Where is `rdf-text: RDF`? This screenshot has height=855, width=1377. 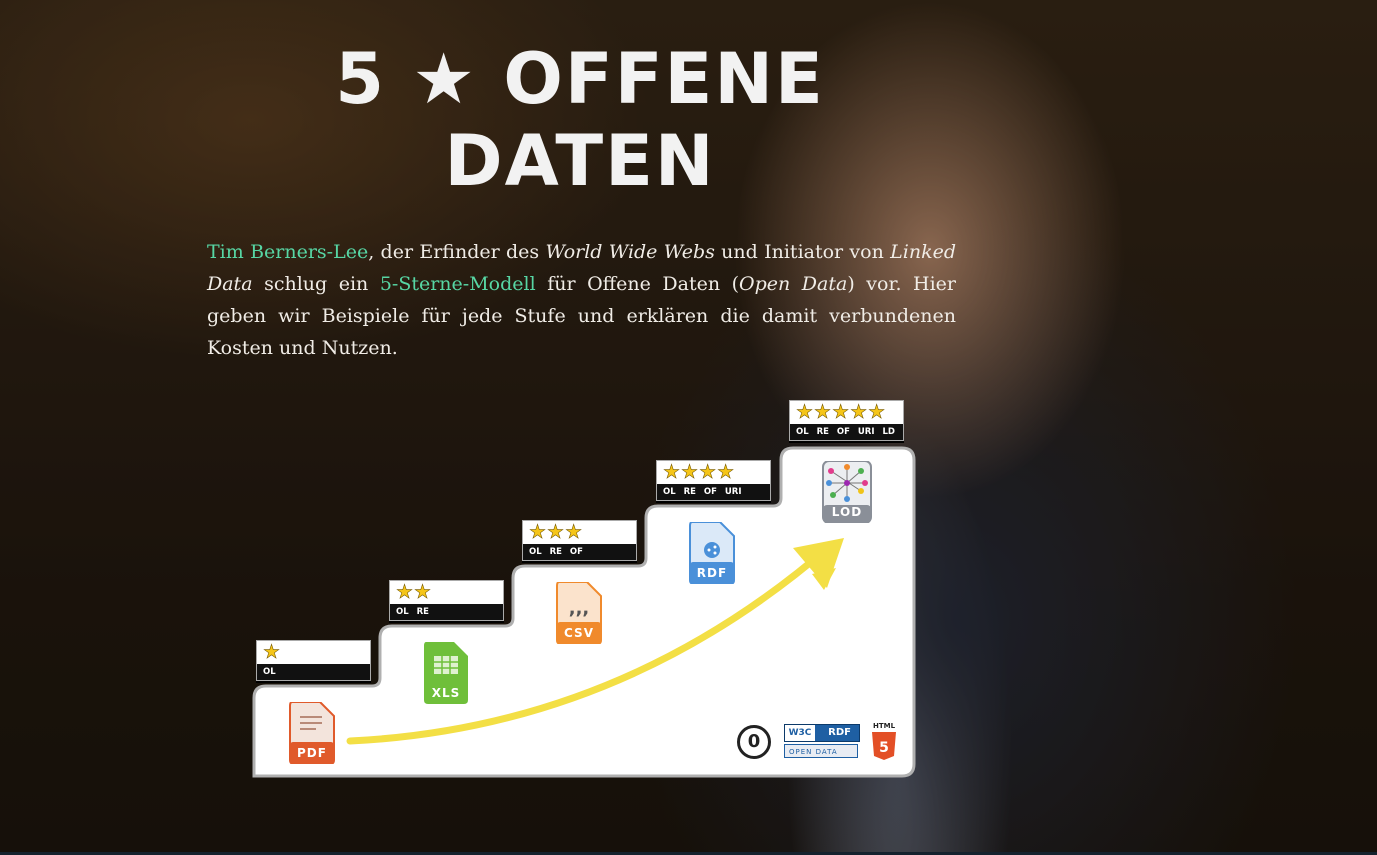 rdf-text: RDF is located at coordinates (839, 732).